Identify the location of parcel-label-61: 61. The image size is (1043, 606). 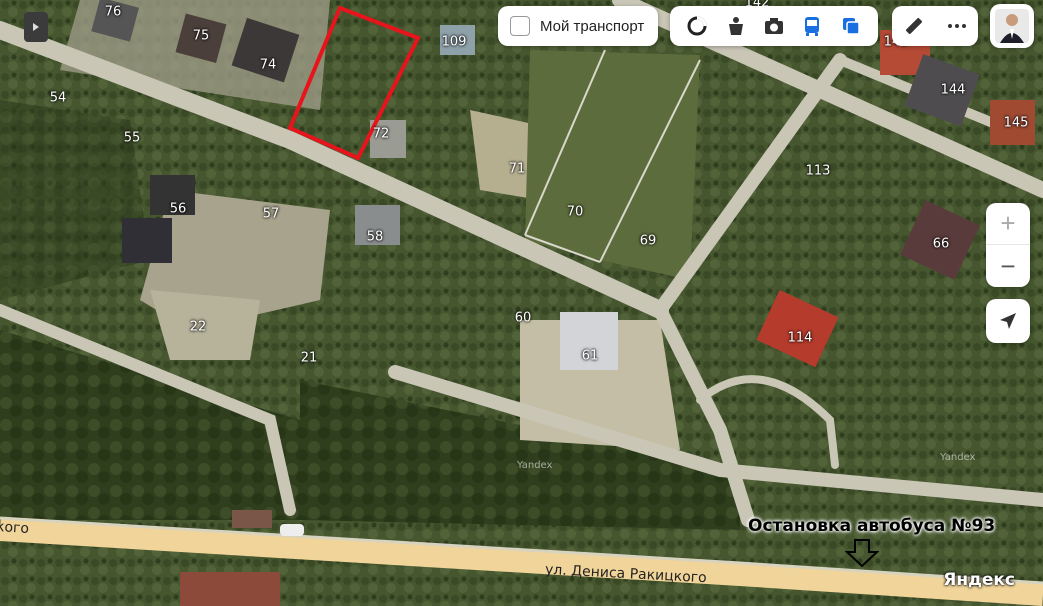
(590, 356).